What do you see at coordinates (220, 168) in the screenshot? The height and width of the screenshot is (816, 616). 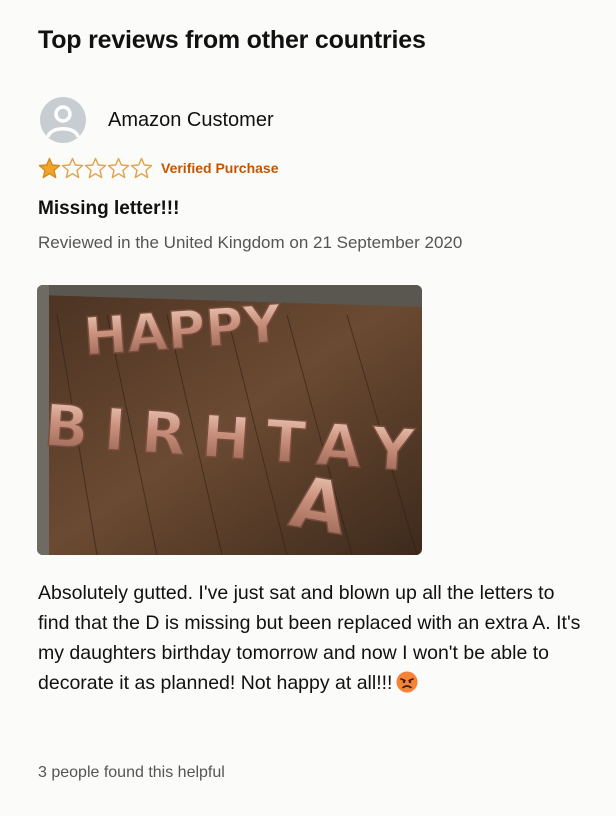 I see `verified-purchase-badge: Verified Purchase` at bounding box center [220, 168].